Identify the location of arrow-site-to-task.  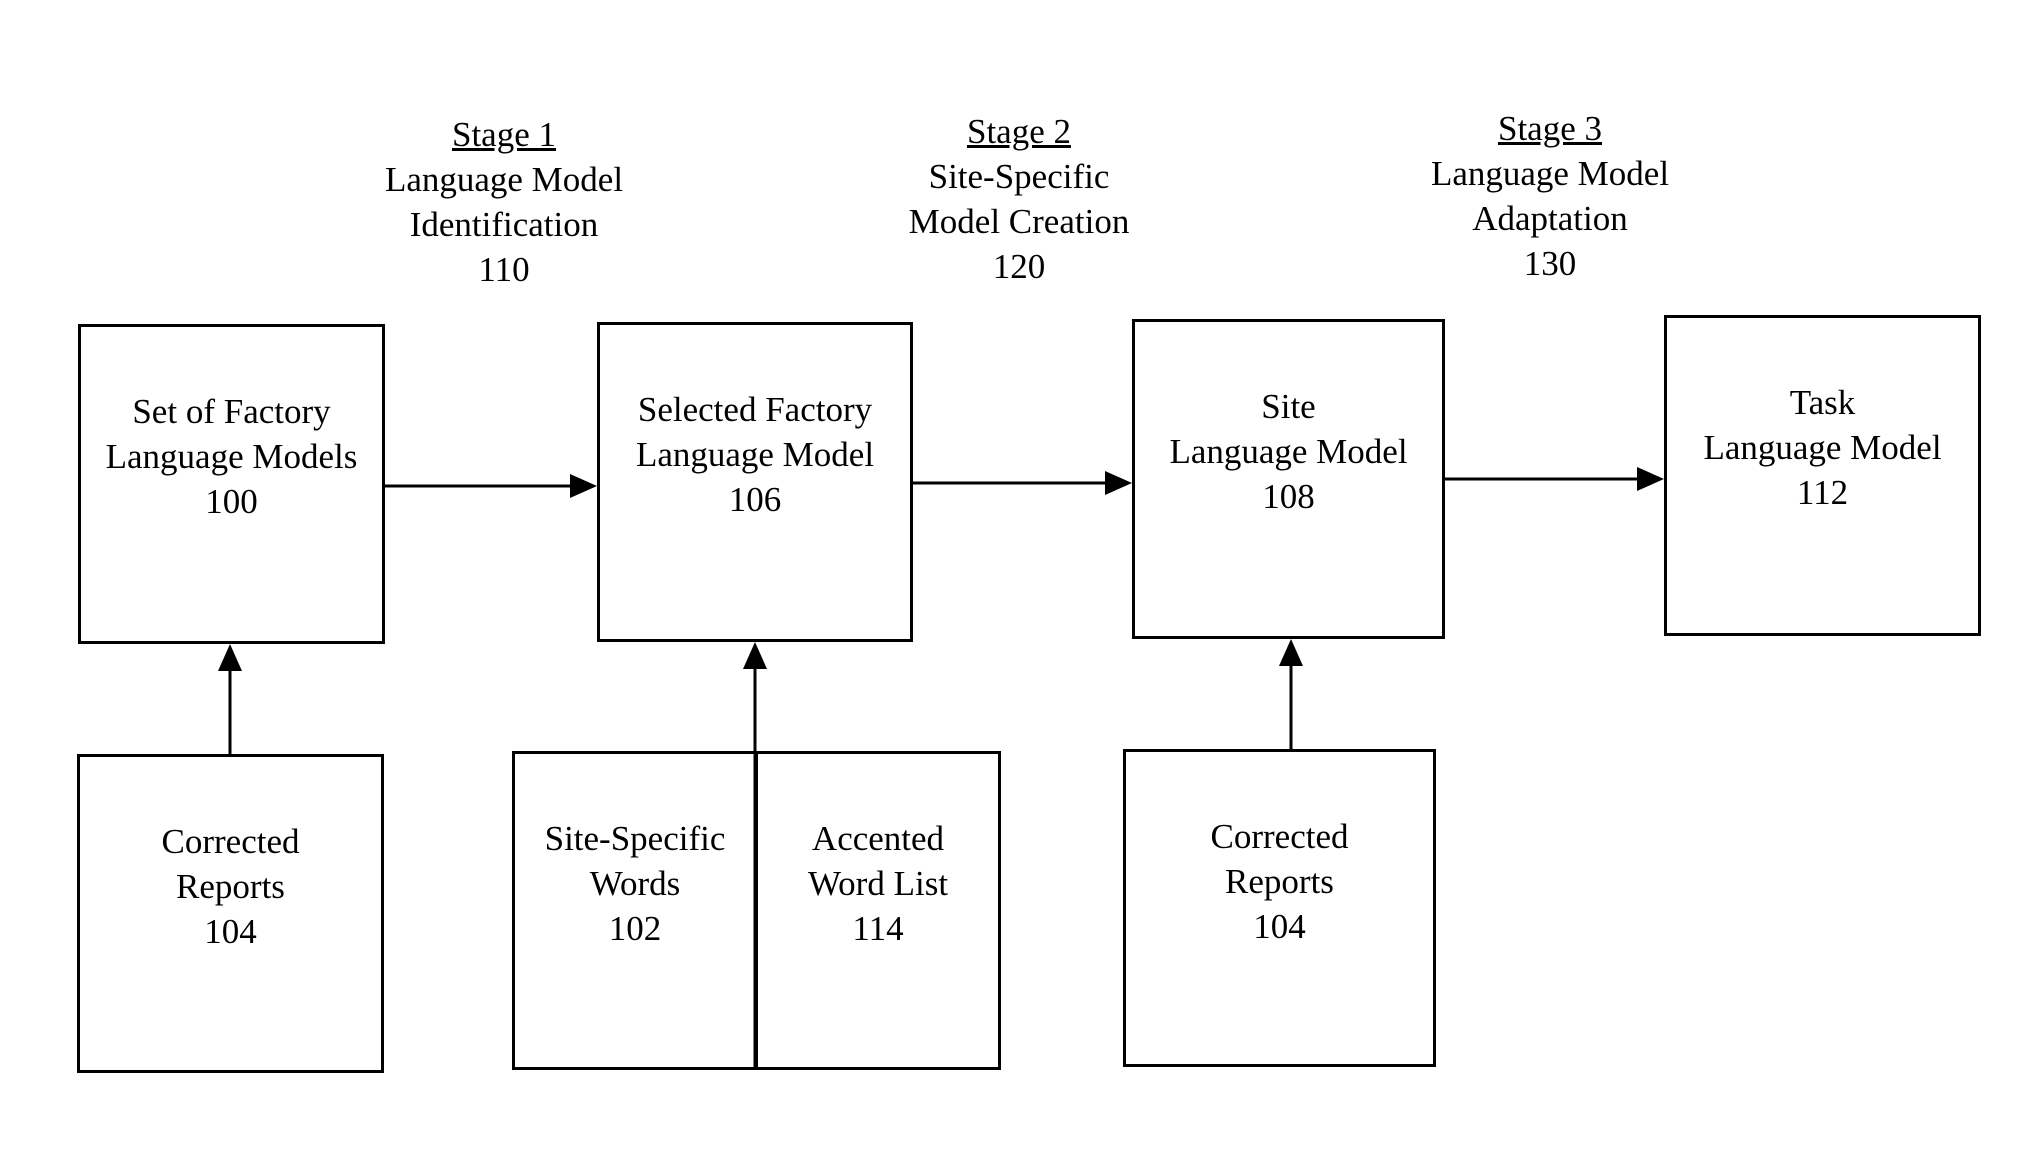
(1554, 479).